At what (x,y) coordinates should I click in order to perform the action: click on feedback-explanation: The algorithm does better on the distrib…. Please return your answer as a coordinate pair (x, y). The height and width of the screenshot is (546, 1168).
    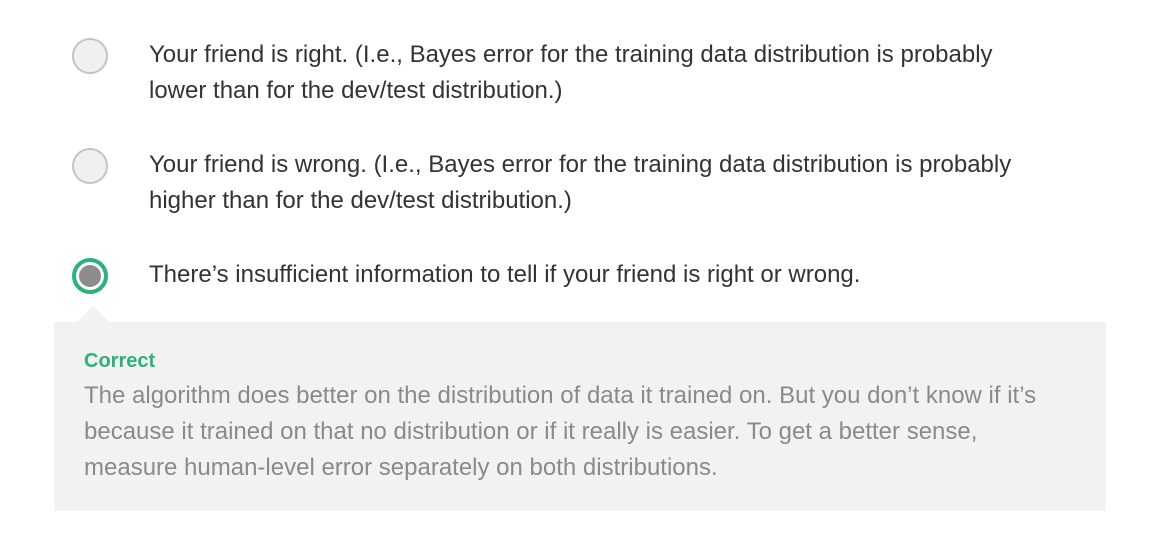
    Looking at the image, I should click on (560, 431).